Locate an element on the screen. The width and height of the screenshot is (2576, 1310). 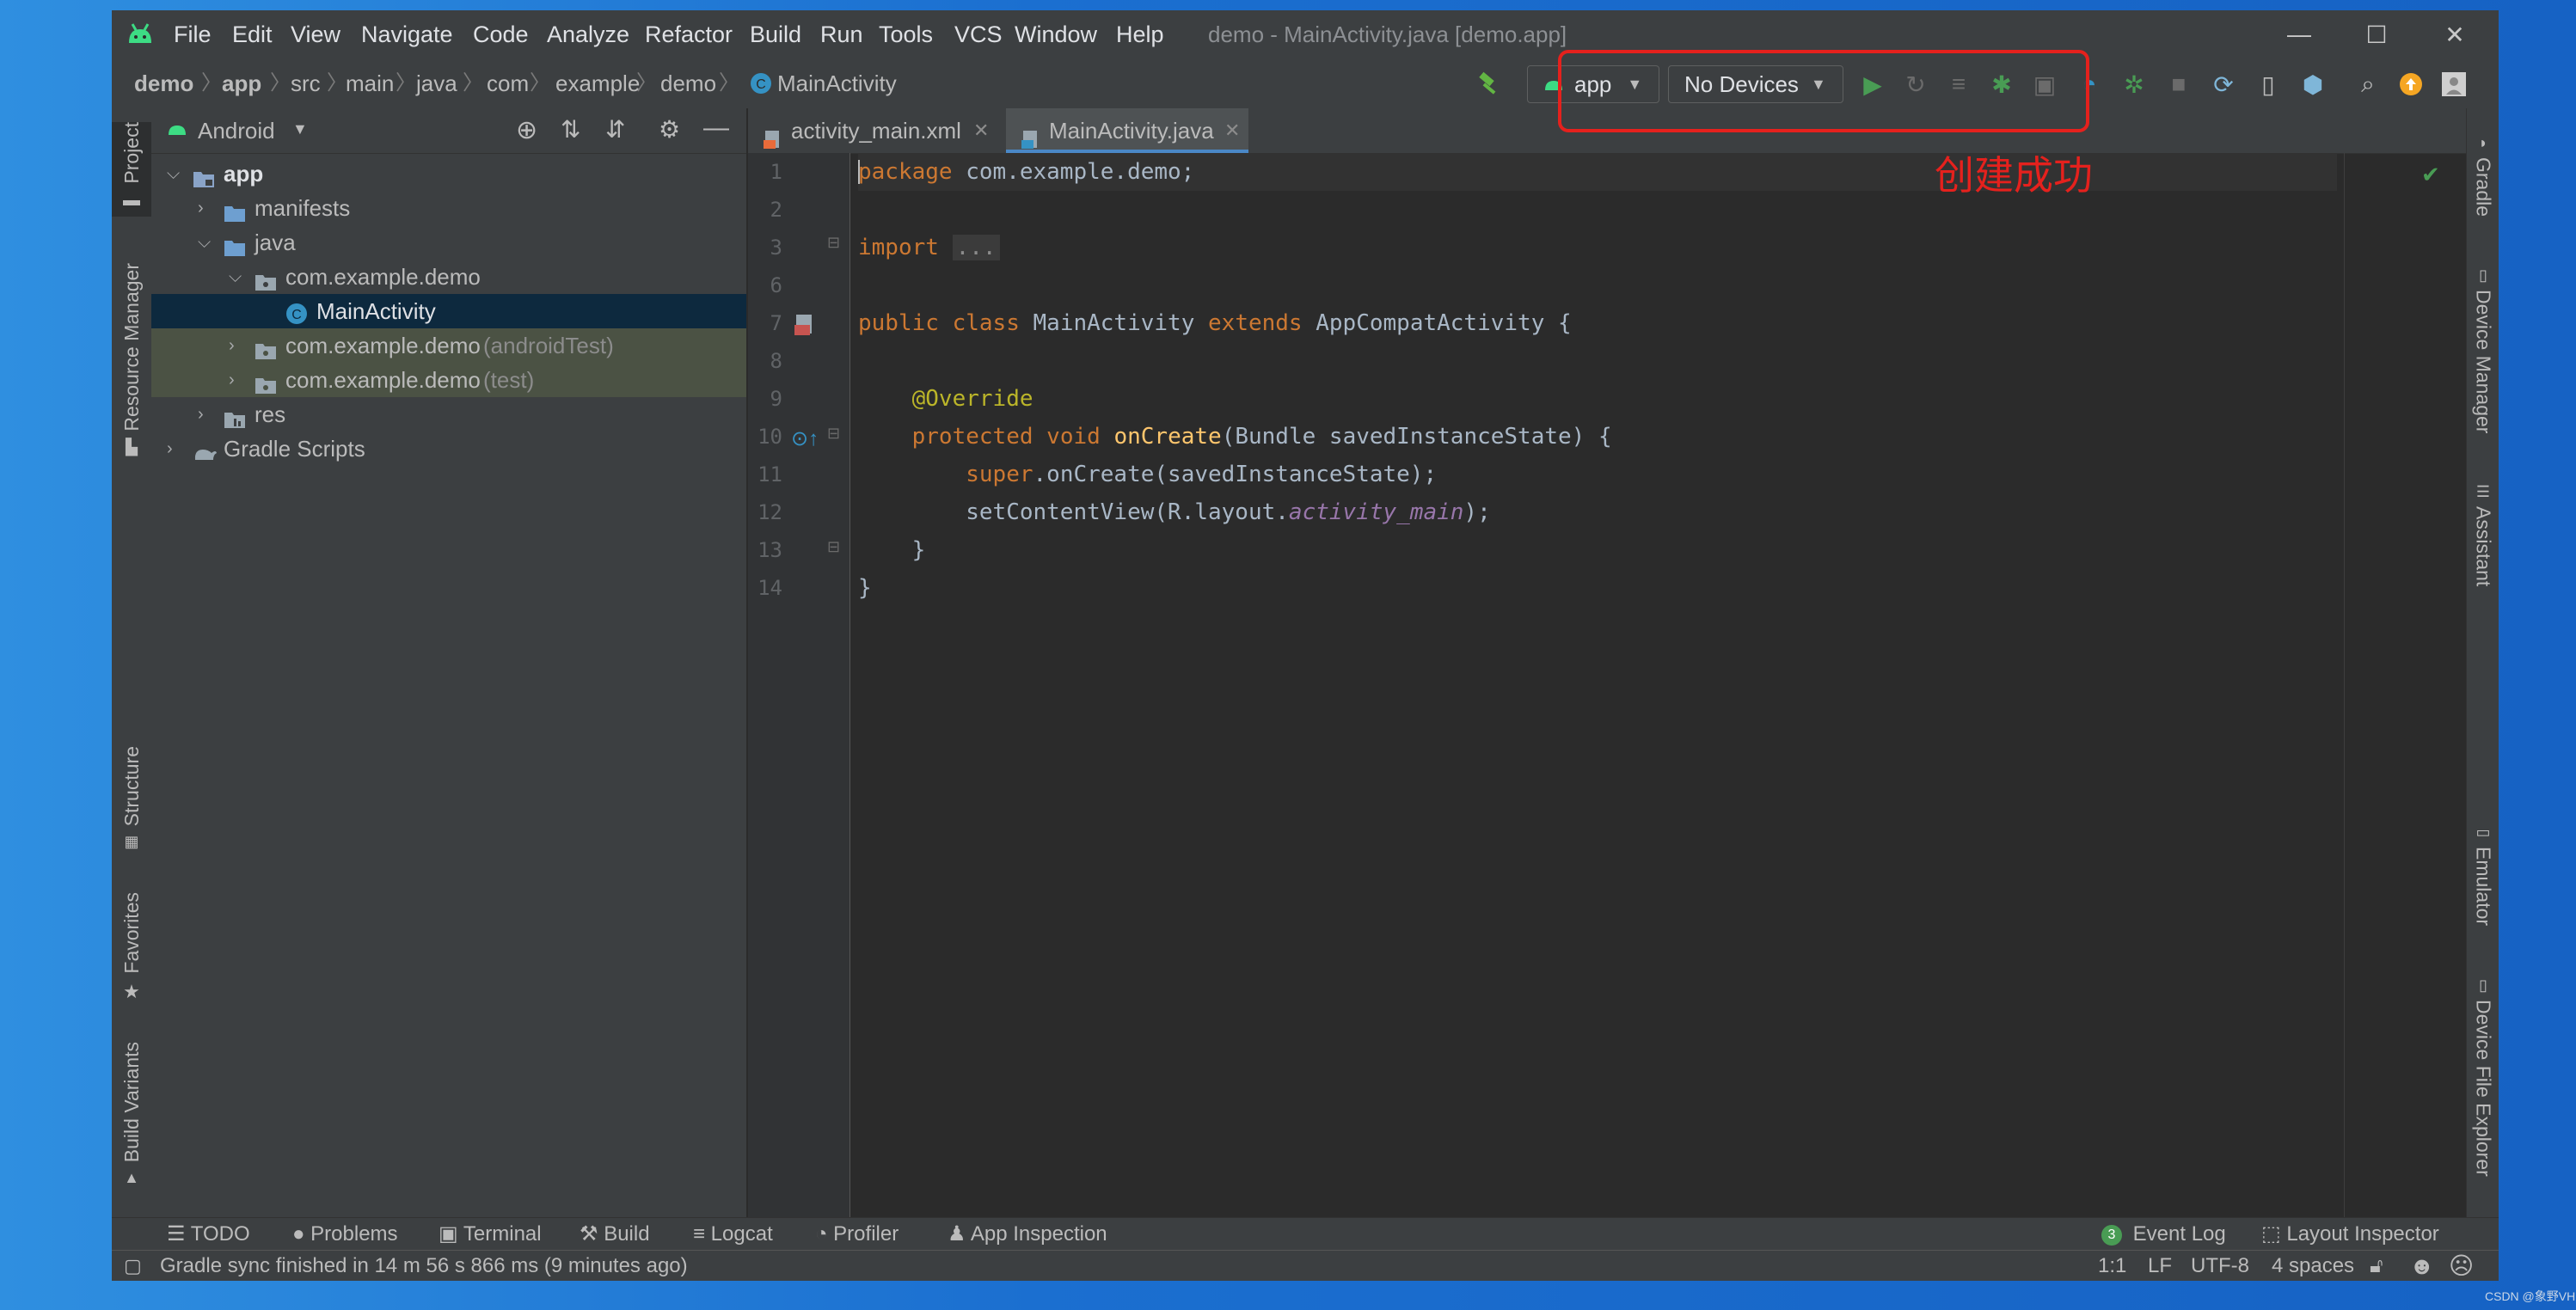
debug-attach-icon: ✲ is located at coordinates (2134, 84).